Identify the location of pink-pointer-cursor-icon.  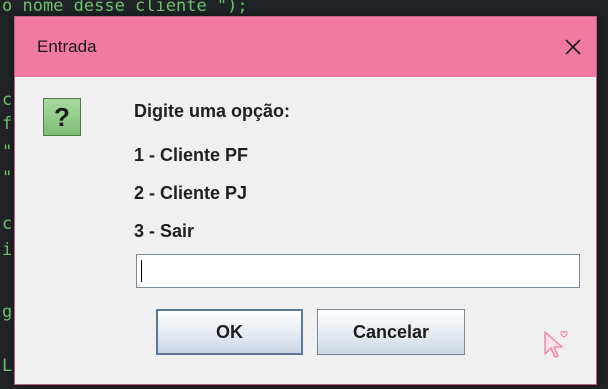
(556, 344).